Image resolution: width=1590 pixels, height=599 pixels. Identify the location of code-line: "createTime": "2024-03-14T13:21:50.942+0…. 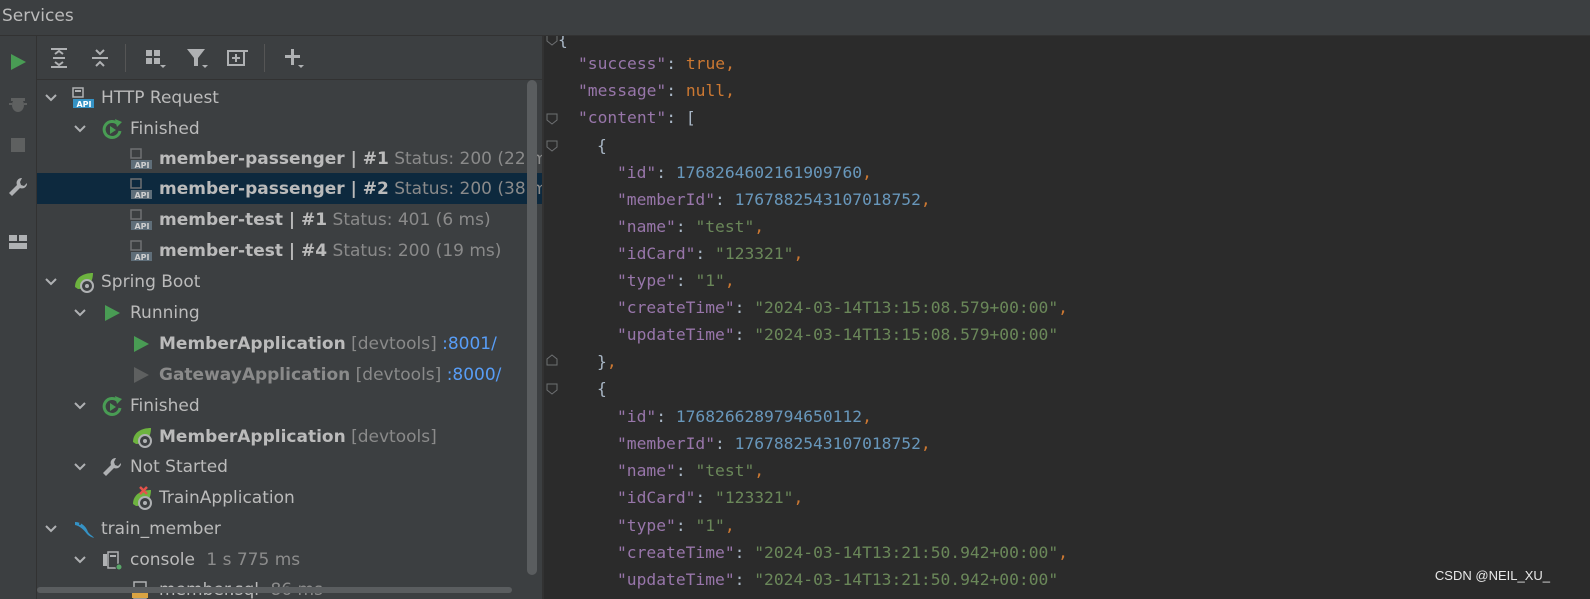
(842, 552).